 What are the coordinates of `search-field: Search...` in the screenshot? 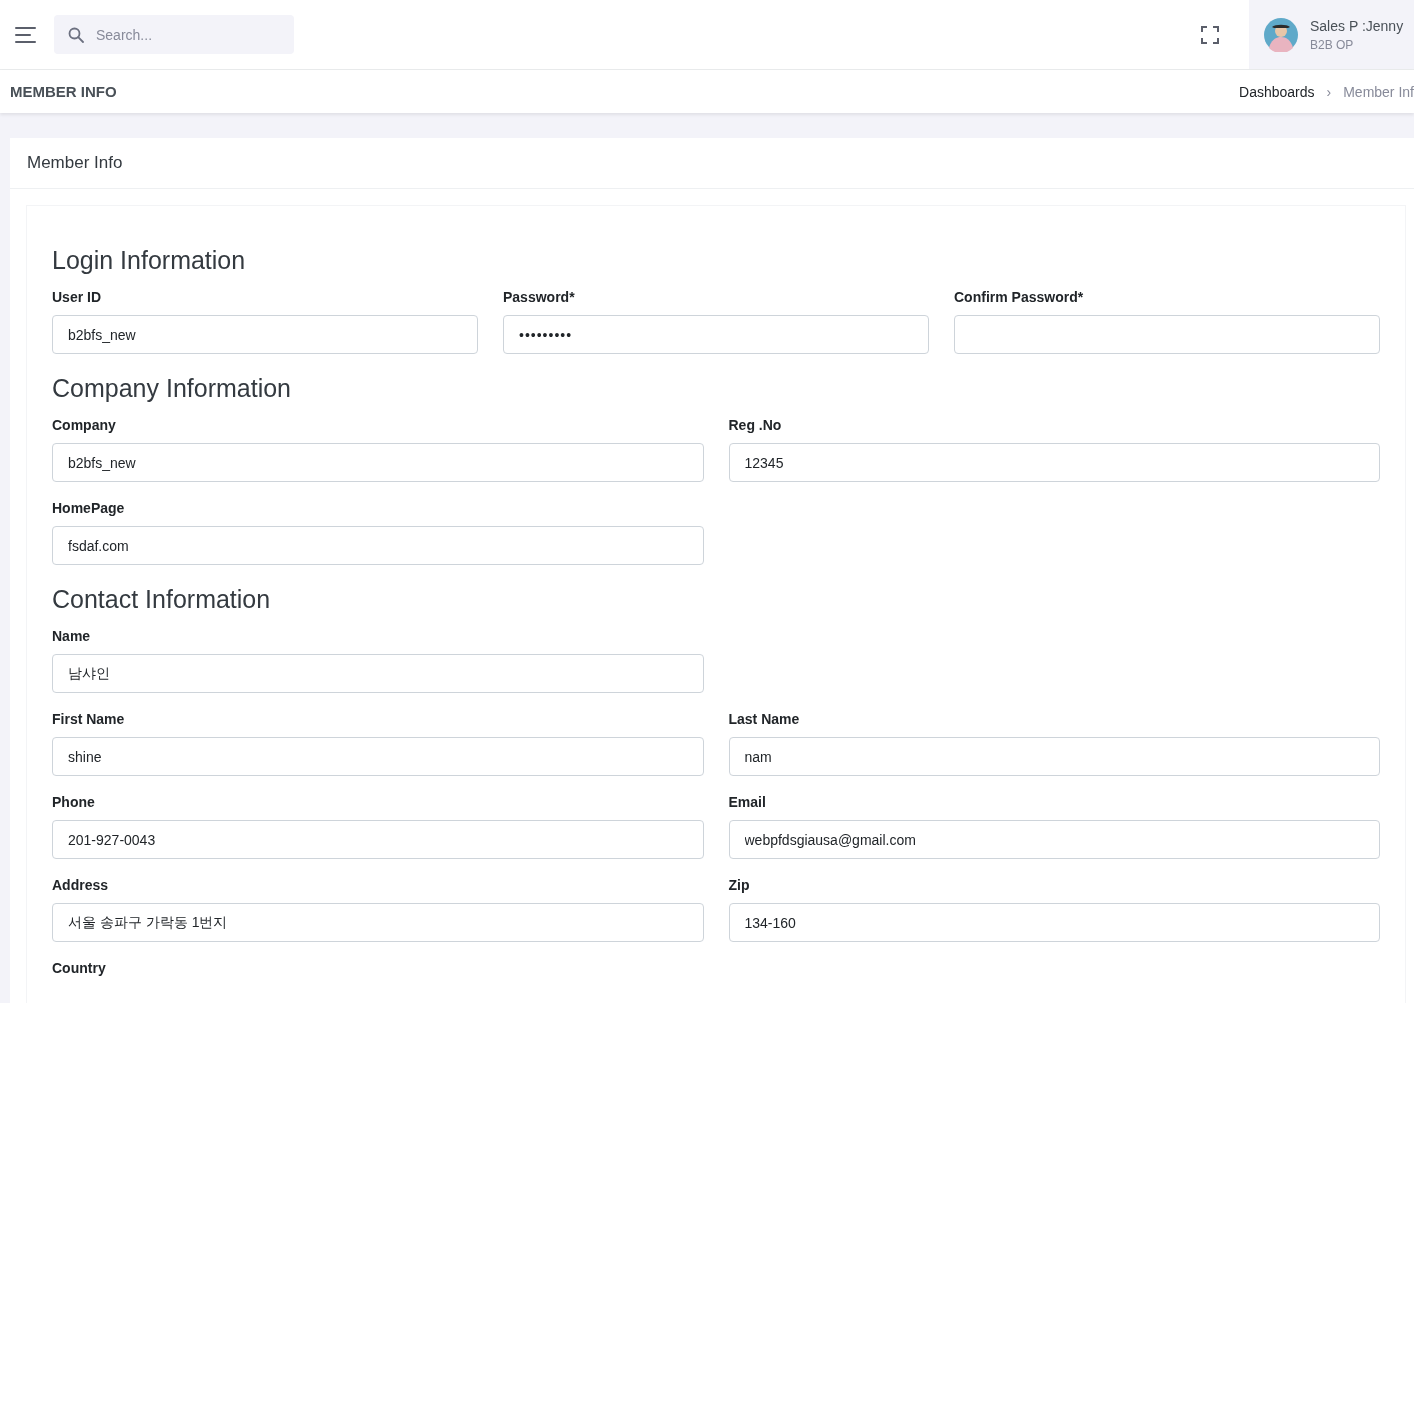 It's located at (174, 34).